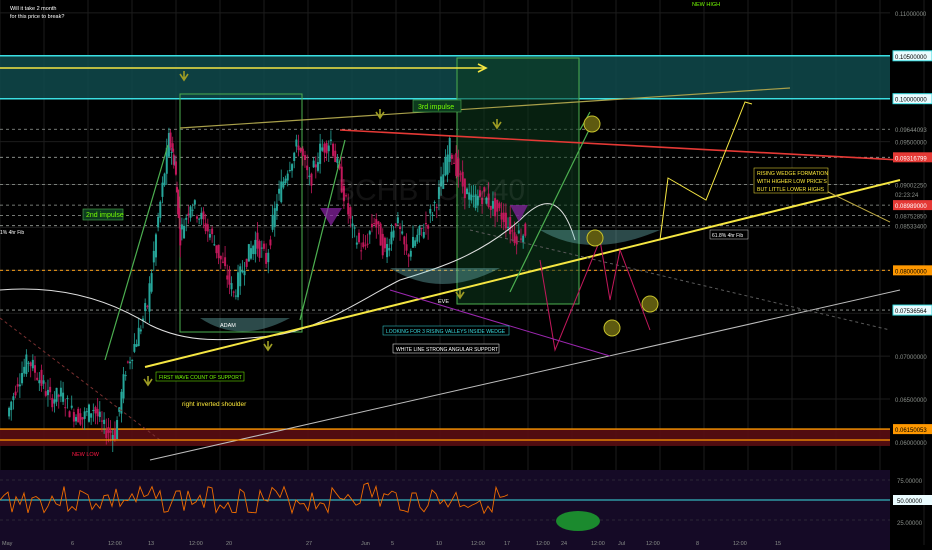 This screenshot has width=932, height=550. What do you see at coordinates (911, 101) in the screenshot?
I see `price-axis-label: 0.10000000` at bounding box center [911, 101].